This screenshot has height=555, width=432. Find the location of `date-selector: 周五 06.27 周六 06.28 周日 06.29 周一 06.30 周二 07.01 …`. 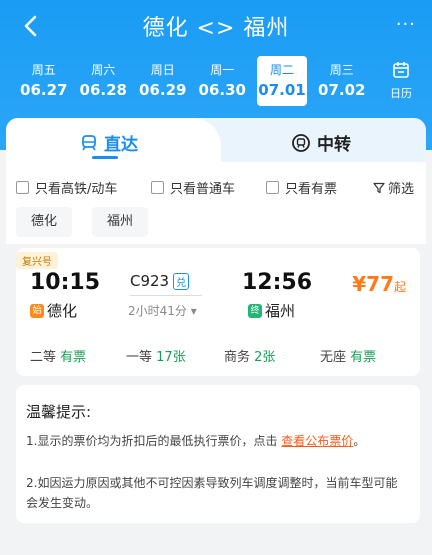

date-selector: 周五 06.27 周六 06.28 周日 06.29 周一 06.30 周二 07.01 … is located at coordinates (193, 81).